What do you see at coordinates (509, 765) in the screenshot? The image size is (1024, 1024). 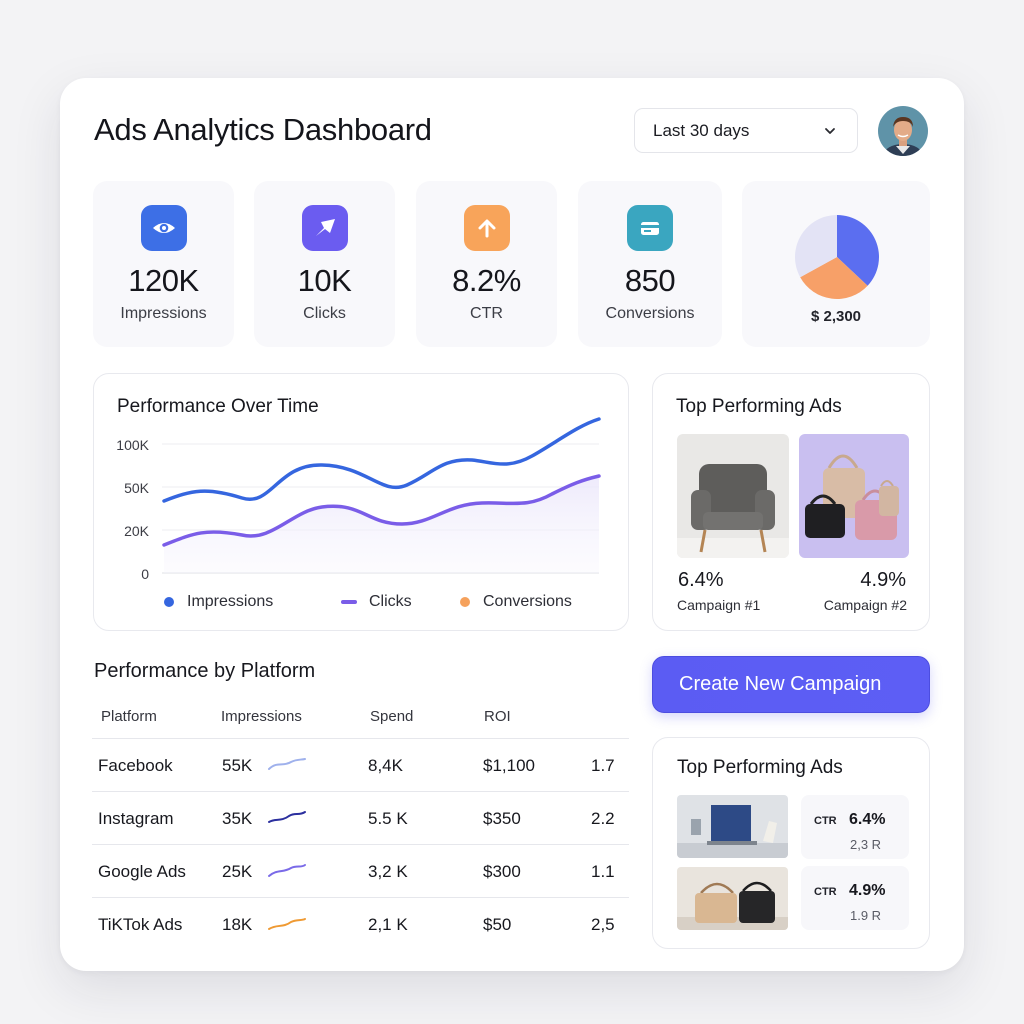 I see `cell-roi: $1,100` at bounding box center [509, 765].